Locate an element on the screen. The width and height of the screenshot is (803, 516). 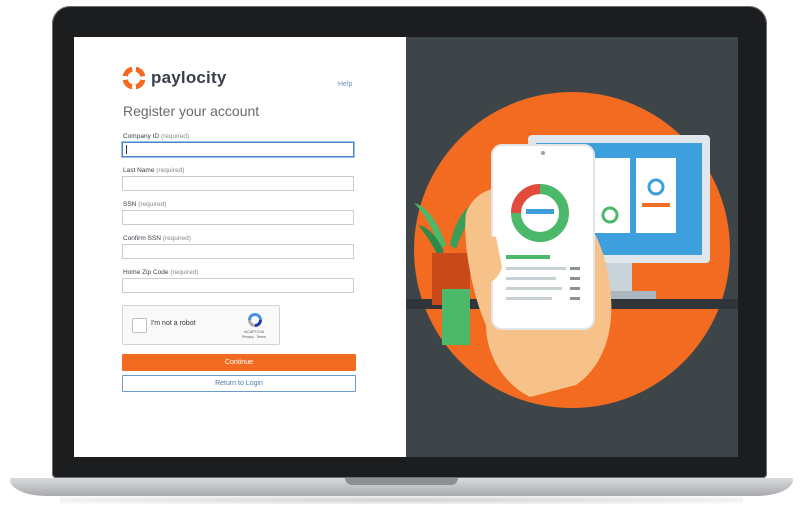
ssn-input is located at coordinates (238, 217).